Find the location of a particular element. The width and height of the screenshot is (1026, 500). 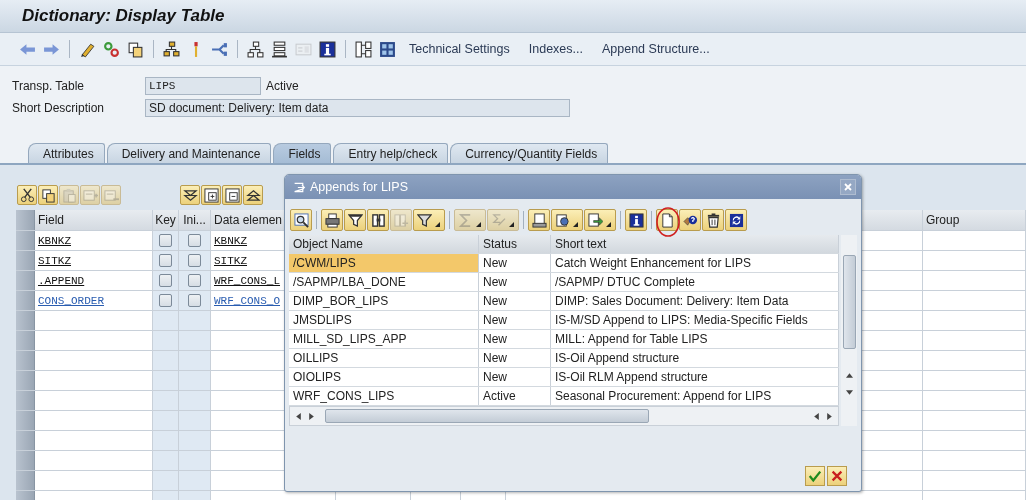

data-element-link: WRF_CONS_O is located at coordinates (247, 300).